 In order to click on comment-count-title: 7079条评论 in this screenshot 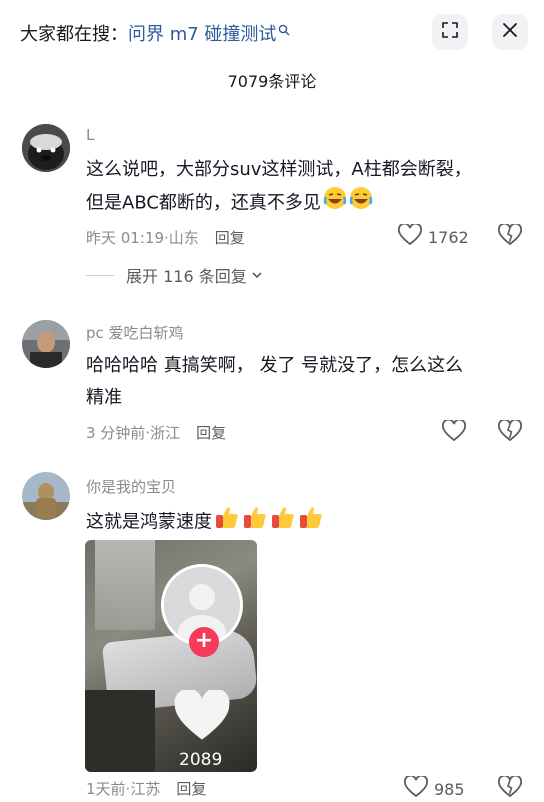, I will do `click(272, 81)`.